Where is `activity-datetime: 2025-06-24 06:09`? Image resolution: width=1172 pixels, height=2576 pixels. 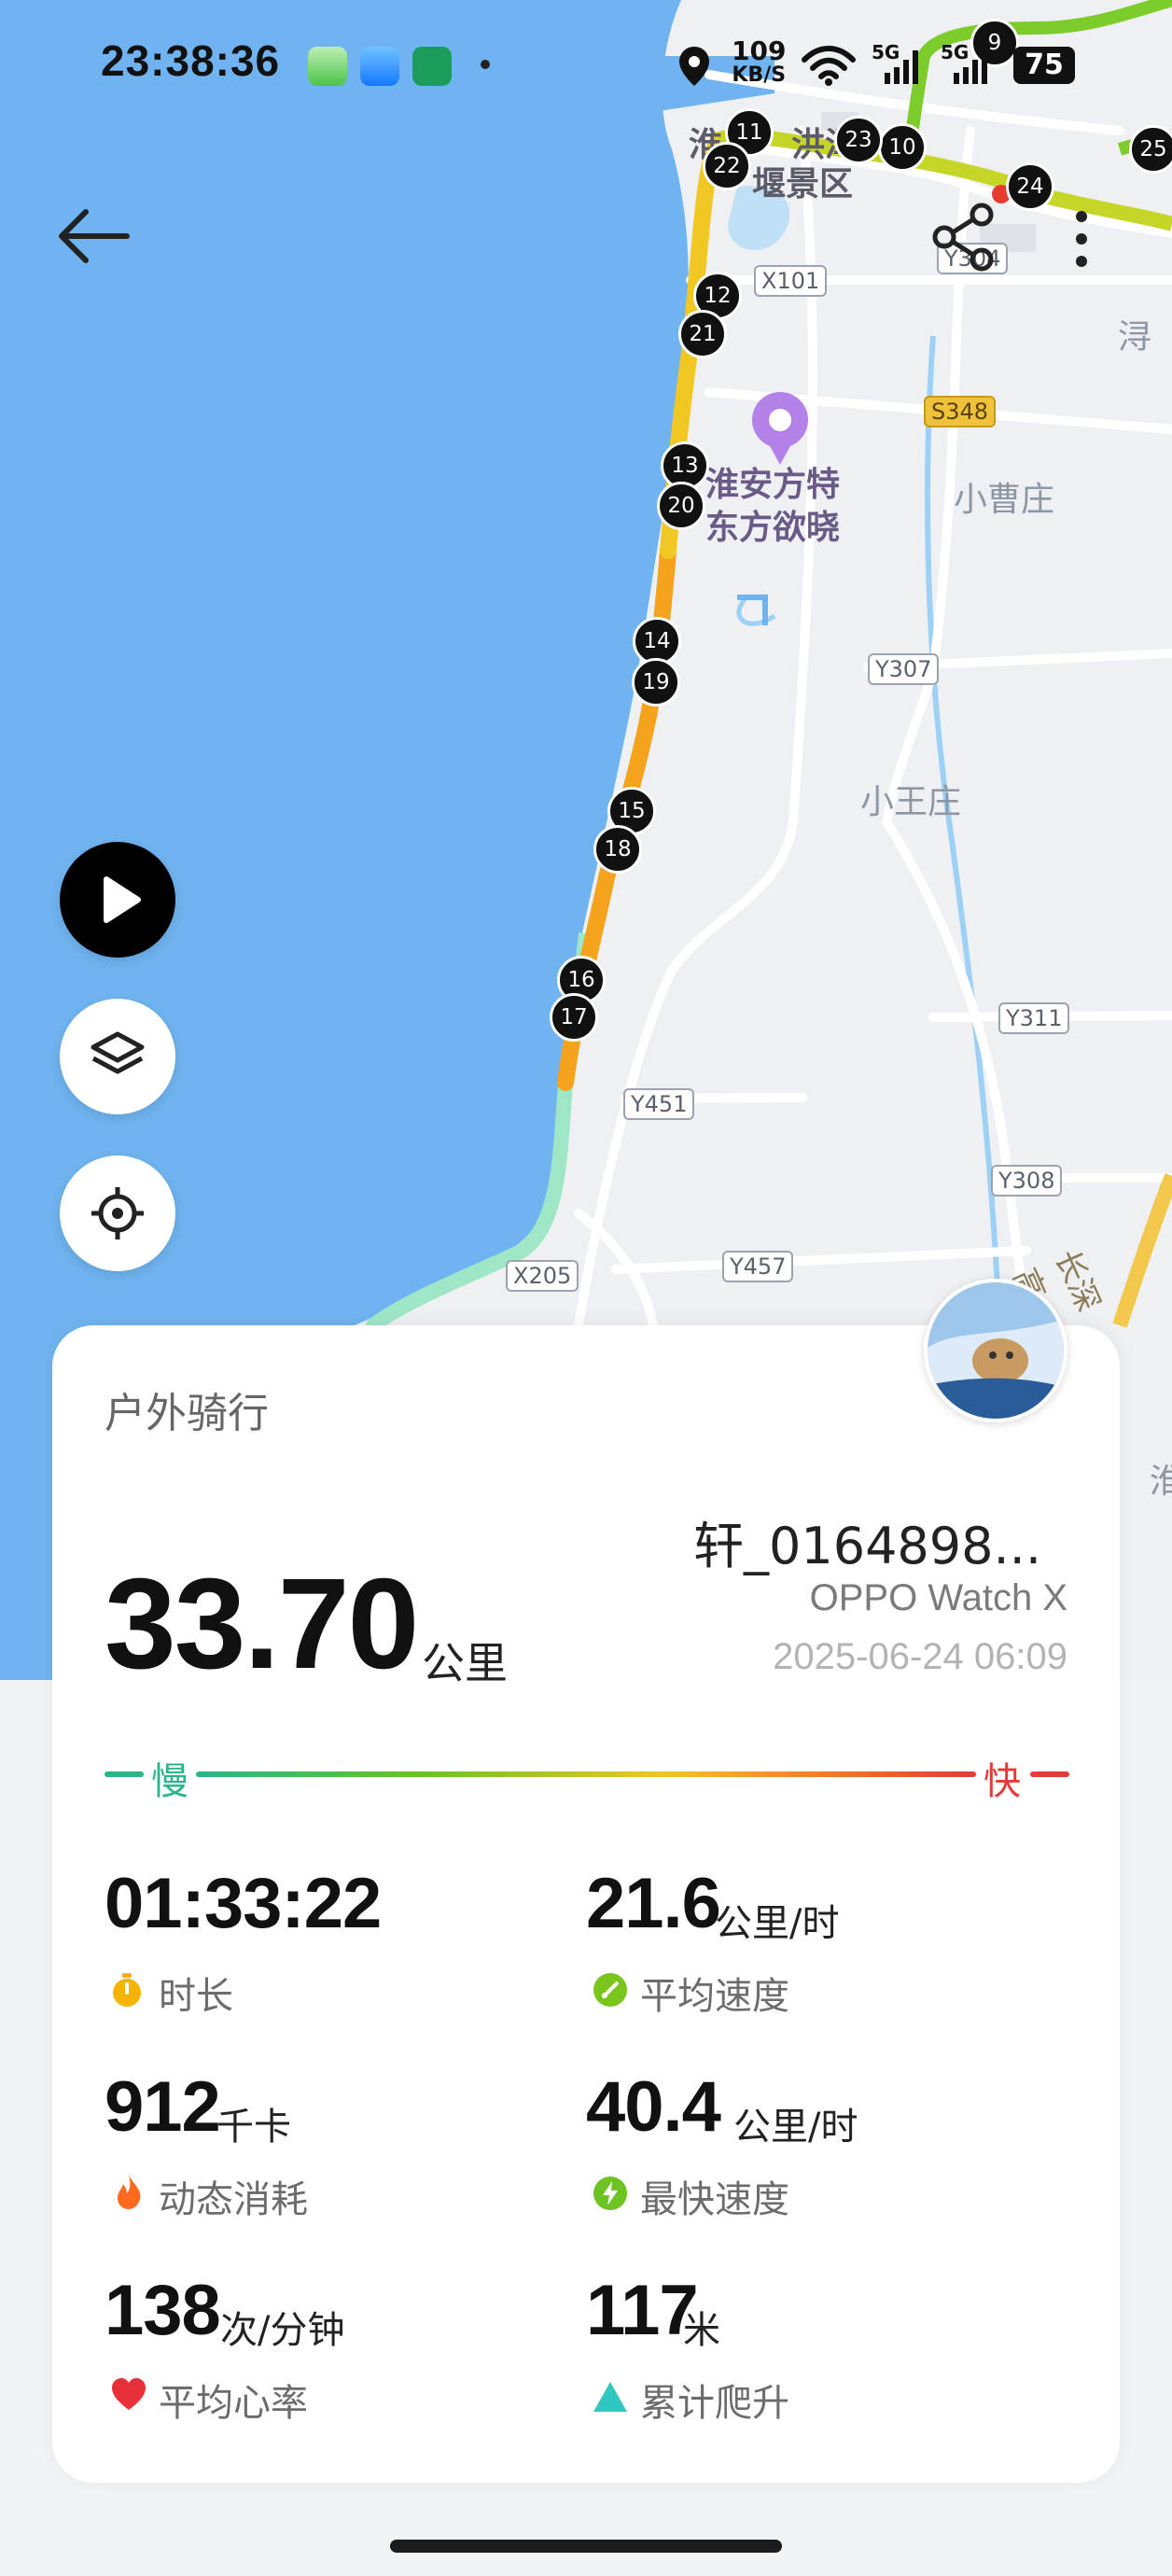 activity-datetime: 2025-06-24 06:09 is located at coordinates (920, 1656).